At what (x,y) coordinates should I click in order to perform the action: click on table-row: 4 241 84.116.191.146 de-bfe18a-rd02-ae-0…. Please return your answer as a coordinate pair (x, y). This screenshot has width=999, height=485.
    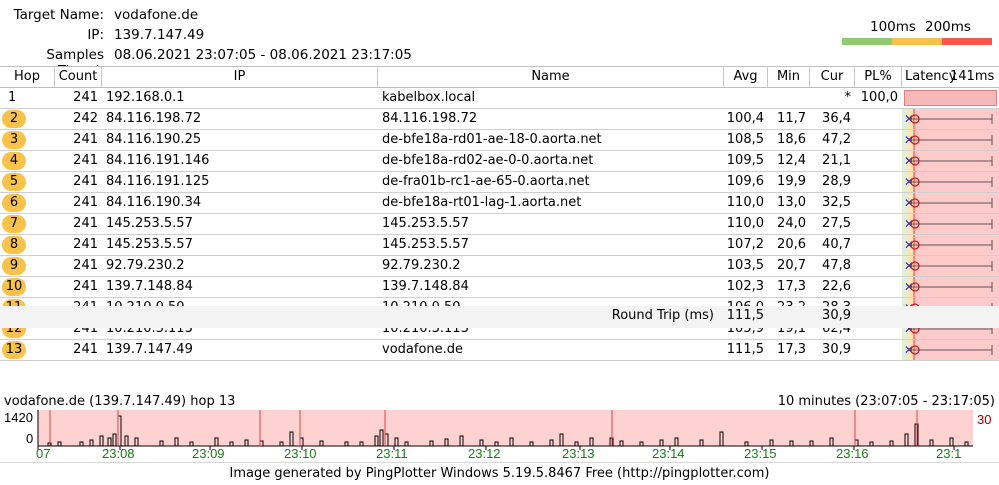
    Looking at the image, I should click on (499, 161).